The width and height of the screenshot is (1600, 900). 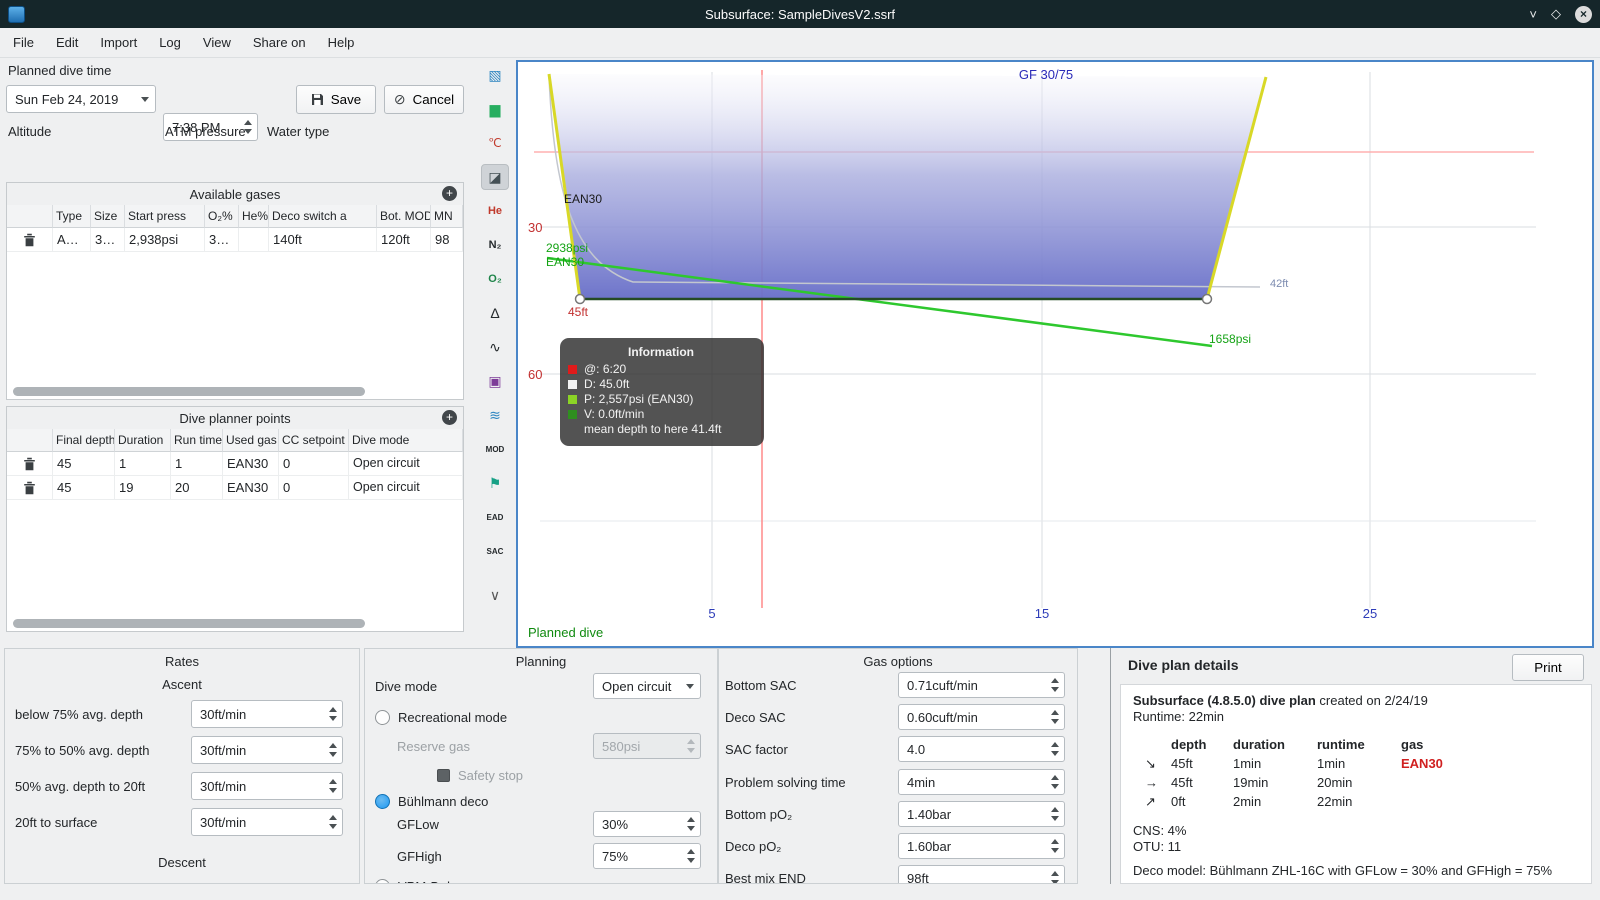 I want to click on helium-icon: He, so click(x=495, y=211).